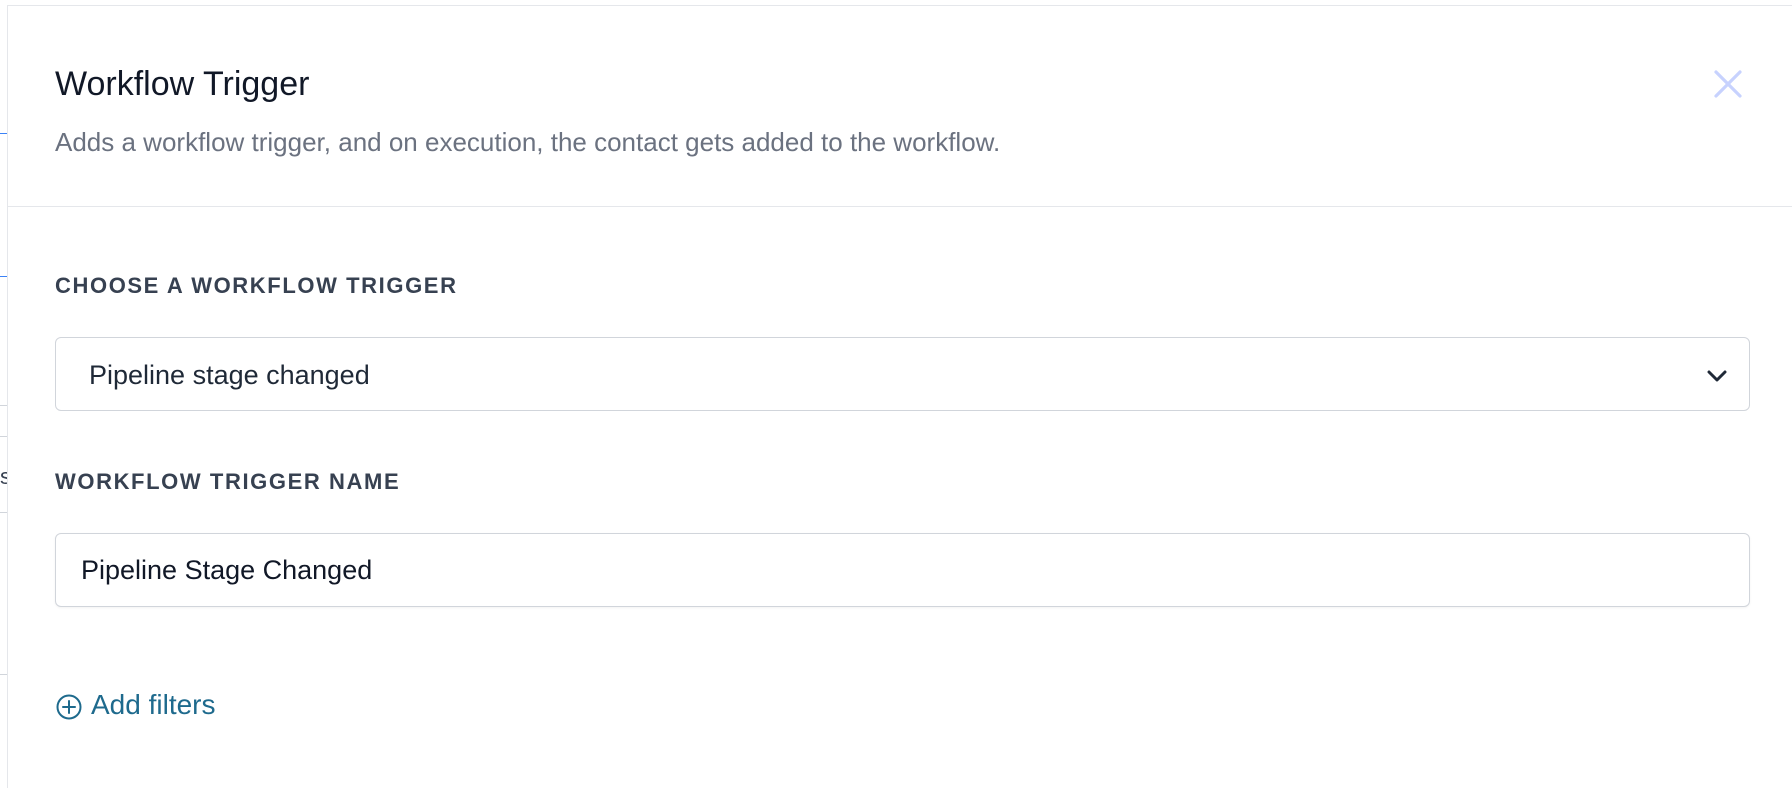 This screenshot has width=1792, height=788. I want to click on plus-circle-icon, so click(69, 706).